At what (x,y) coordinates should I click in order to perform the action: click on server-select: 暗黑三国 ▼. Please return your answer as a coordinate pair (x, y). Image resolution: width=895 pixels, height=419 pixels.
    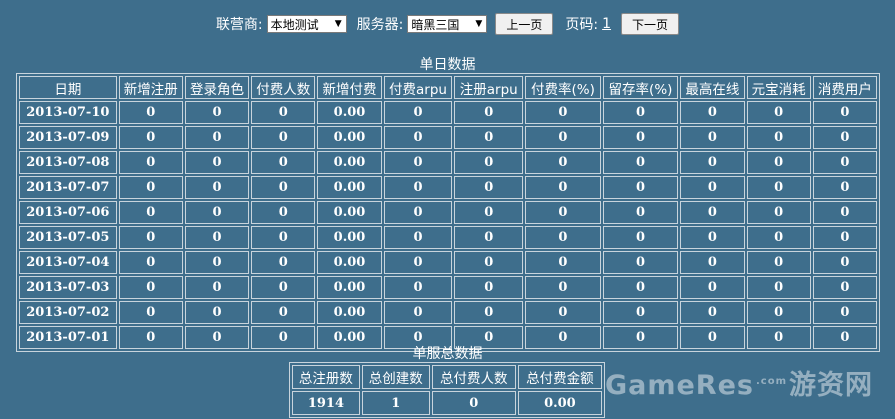
    Looking at the image, I should click on (447, 24).